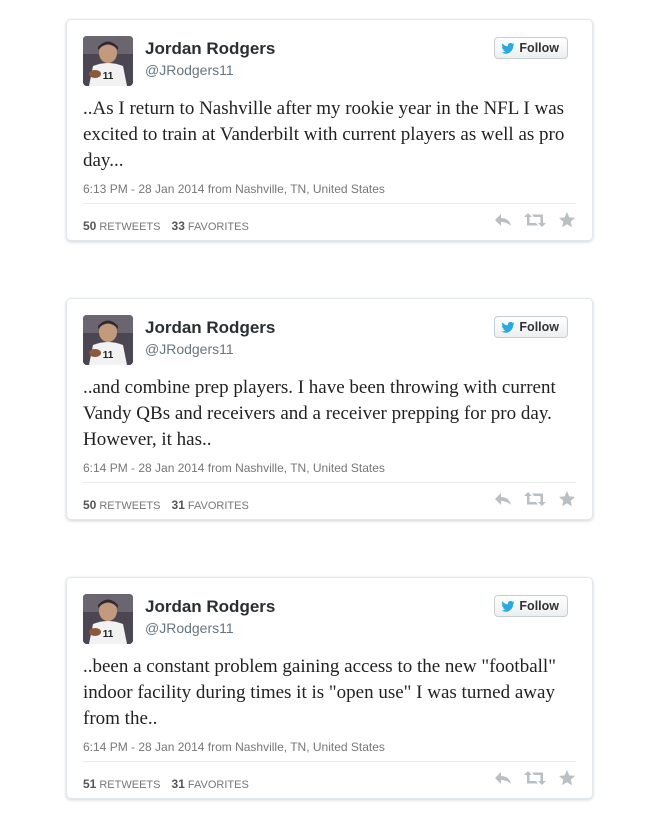 Image resolution: width=650 pixels, height=824 pixels. Describe the element at coordinates (170, 505) in the screenshot. I see `tweet-stats: 50 RETWEETS 31 FAVORITES` at that location.